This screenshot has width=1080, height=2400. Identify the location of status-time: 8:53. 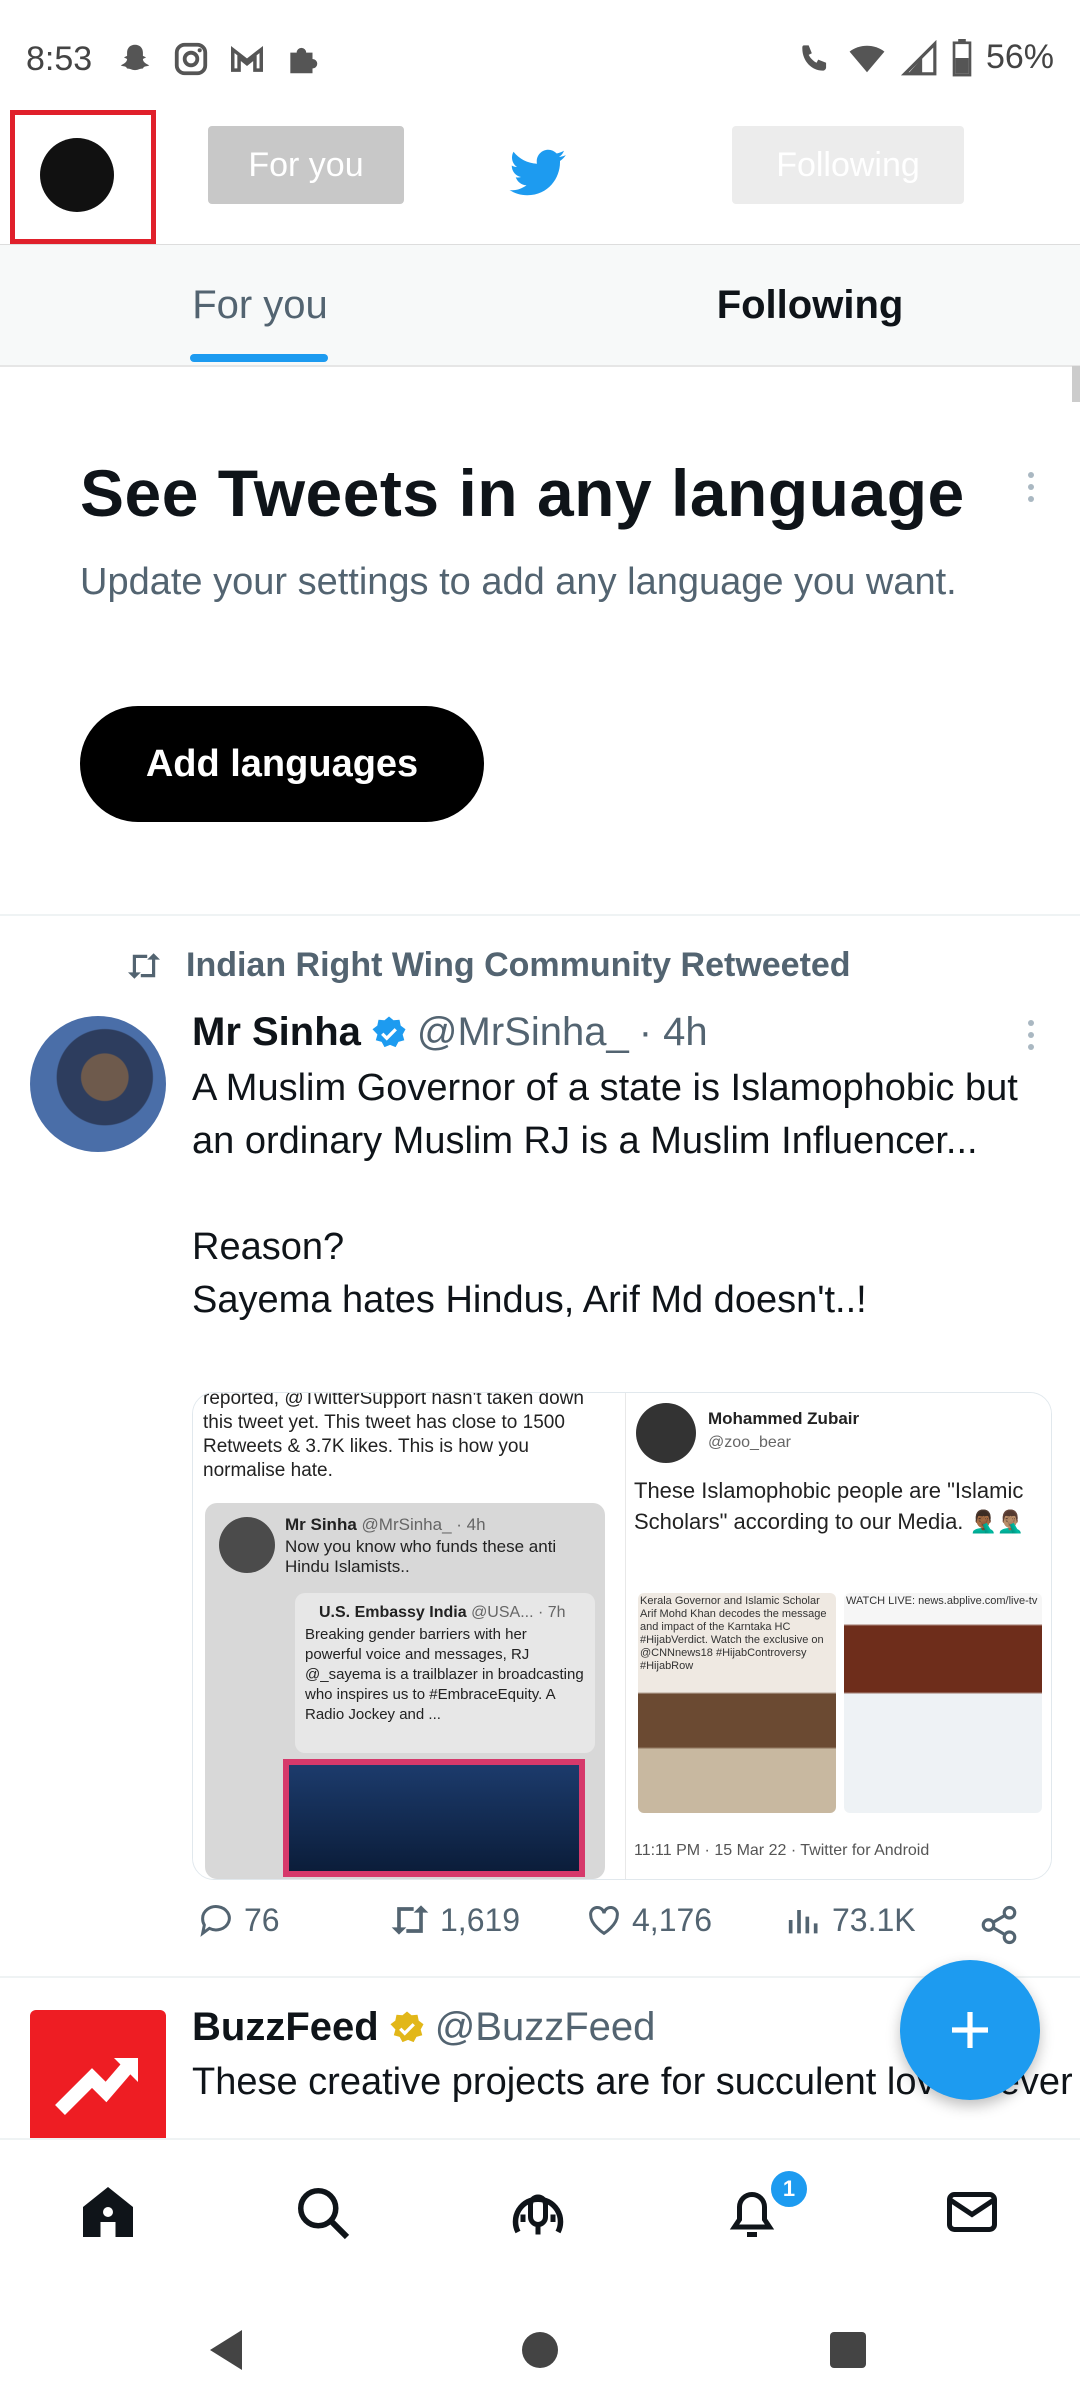
(59, 59).